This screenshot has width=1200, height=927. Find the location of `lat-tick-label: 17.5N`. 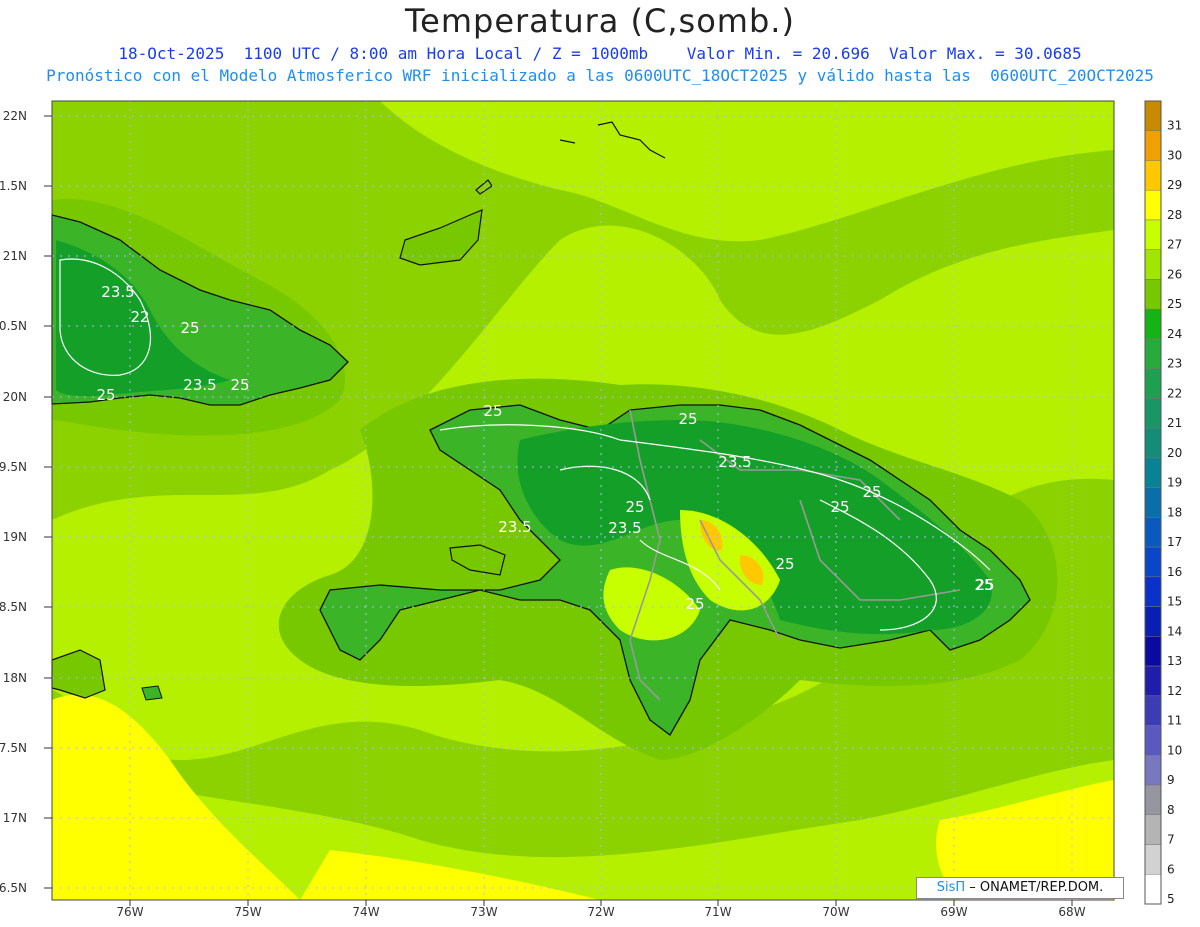

lat-tick-label: 17.5N is located at coordinates (13, 748).